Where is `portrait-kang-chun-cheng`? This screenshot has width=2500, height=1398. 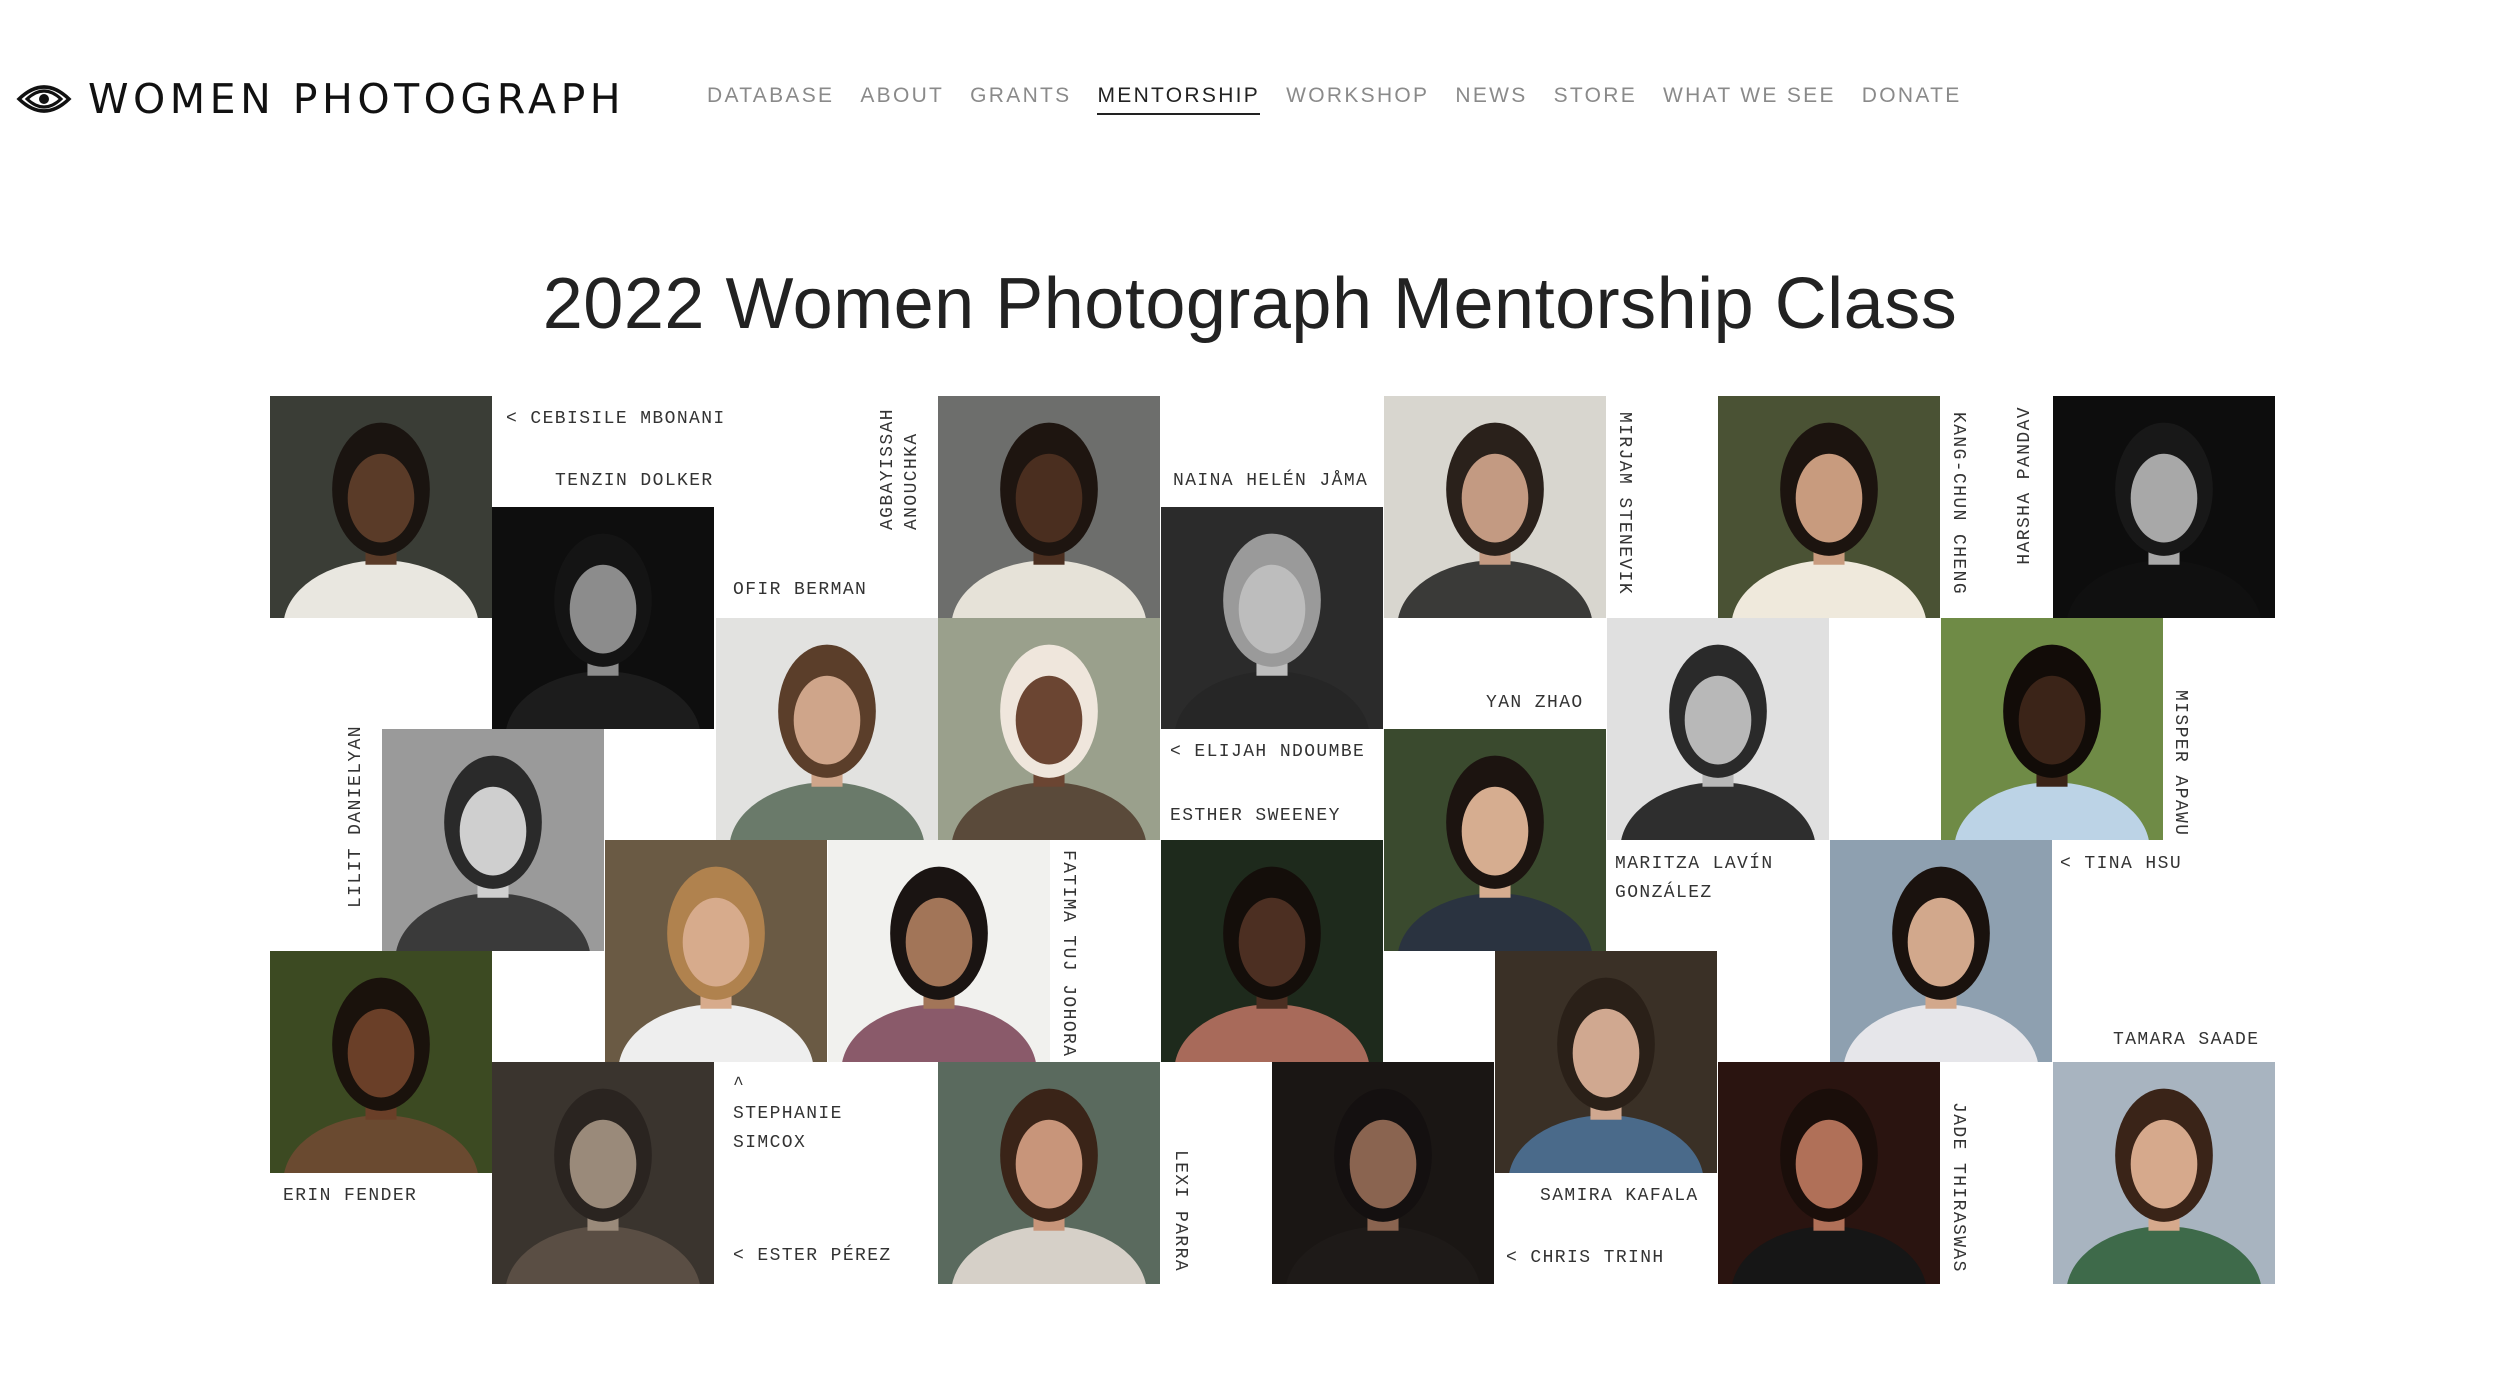 portrait-kang-chun-cheng is located at coordinates (1829, 507).